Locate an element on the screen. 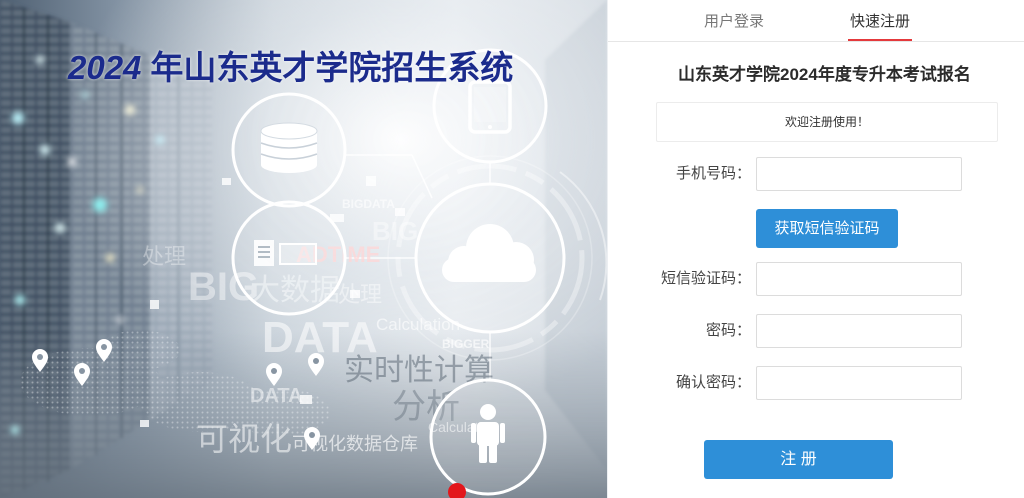 This screenshot has width=1024, height=498. tab-quick-register: 快速注册 is located at coordinates (880, 25).